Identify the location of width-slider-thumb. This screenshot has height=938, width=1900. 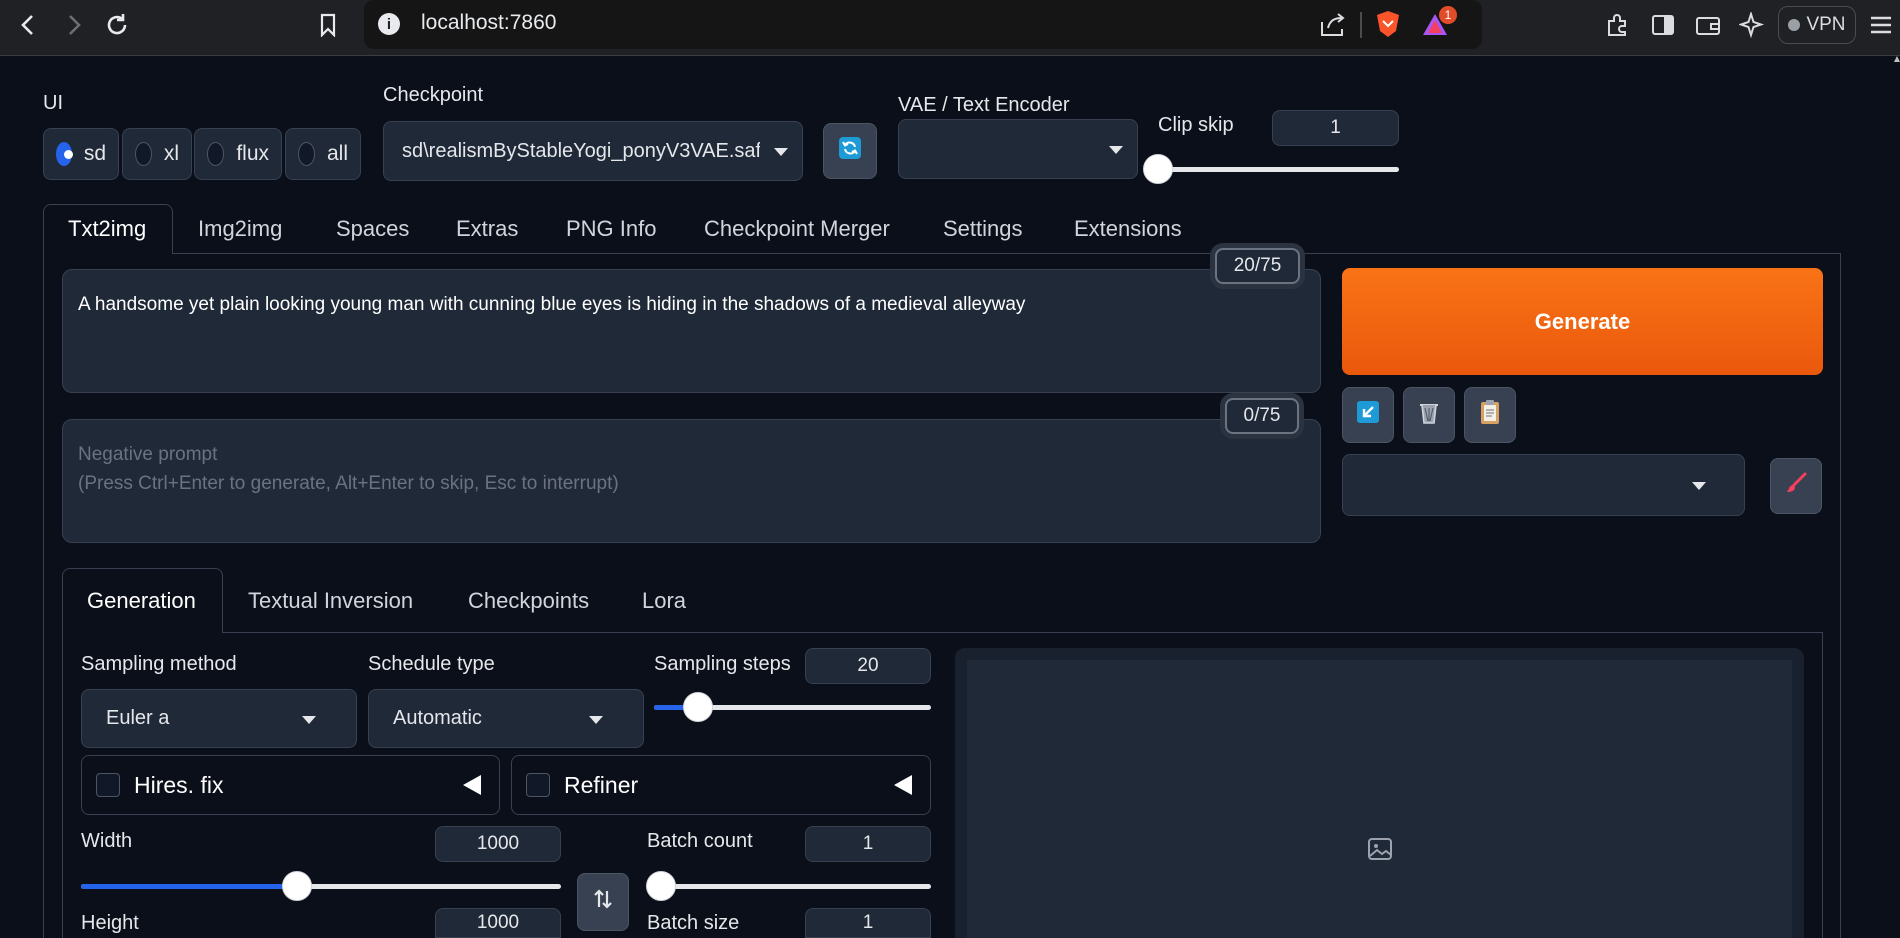
(297, 886).